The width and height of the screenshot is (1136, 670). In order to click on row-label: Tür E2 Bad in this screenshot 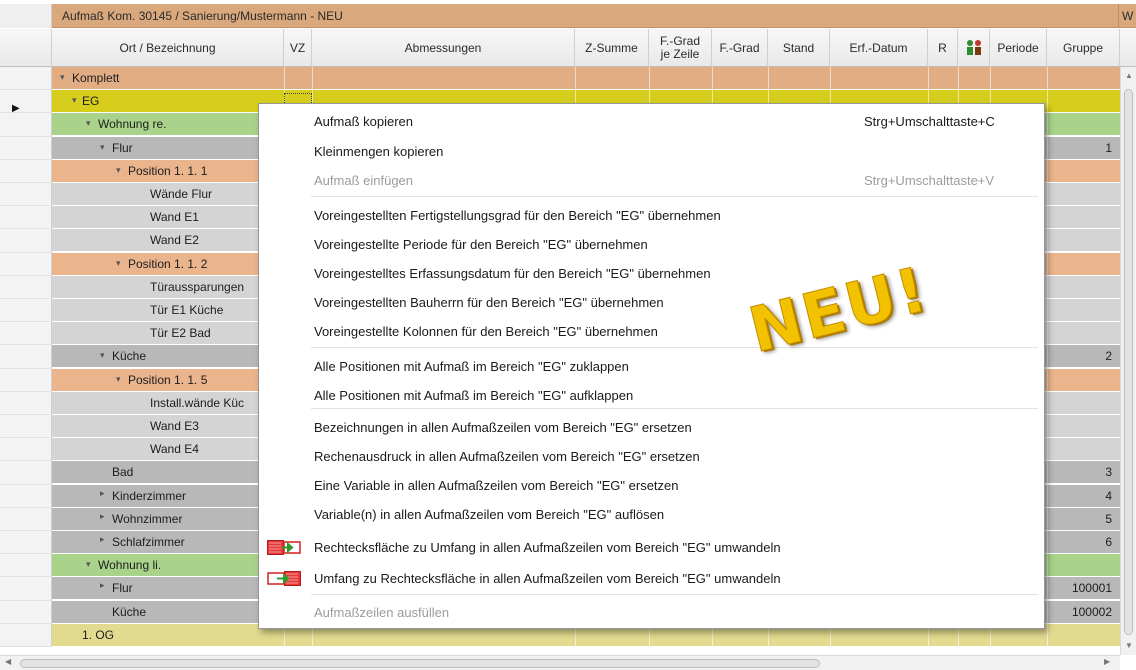, I will do `click(180, 333)`.